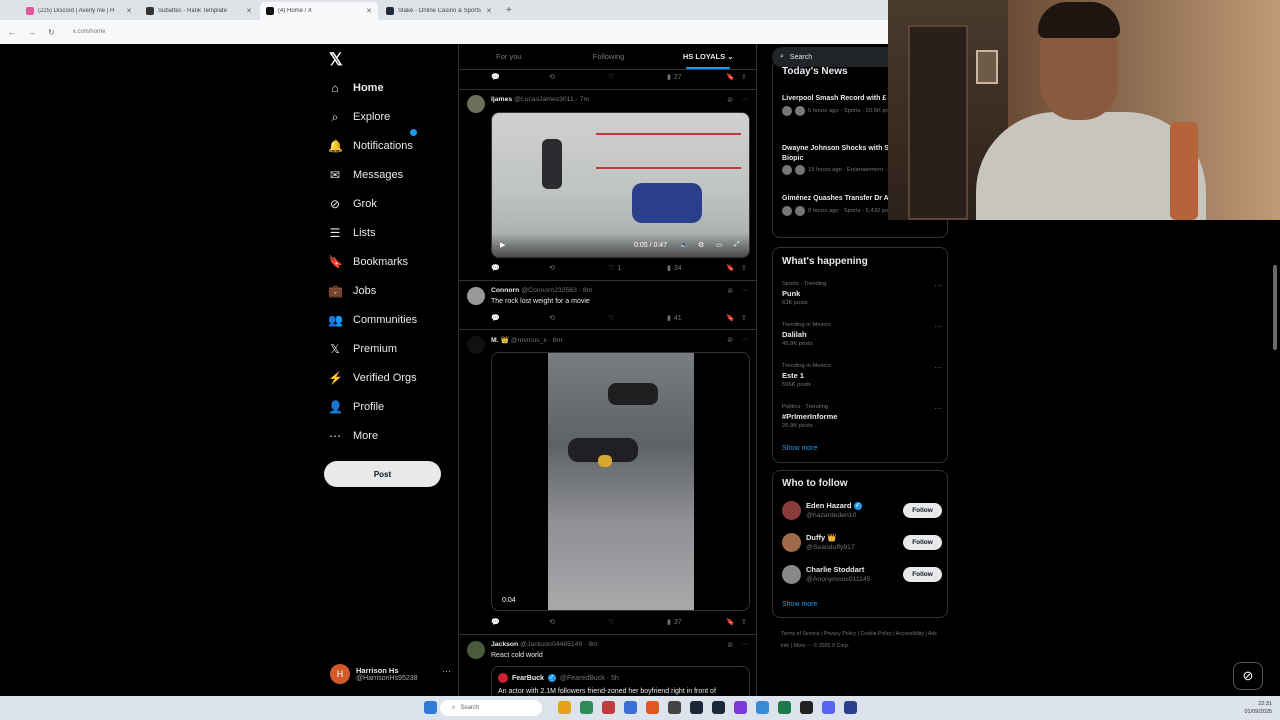  What do you see at coordinates (51, 32) in the screenshot?
I see `reload-icon: ↻` at bounding box center [51, 32].